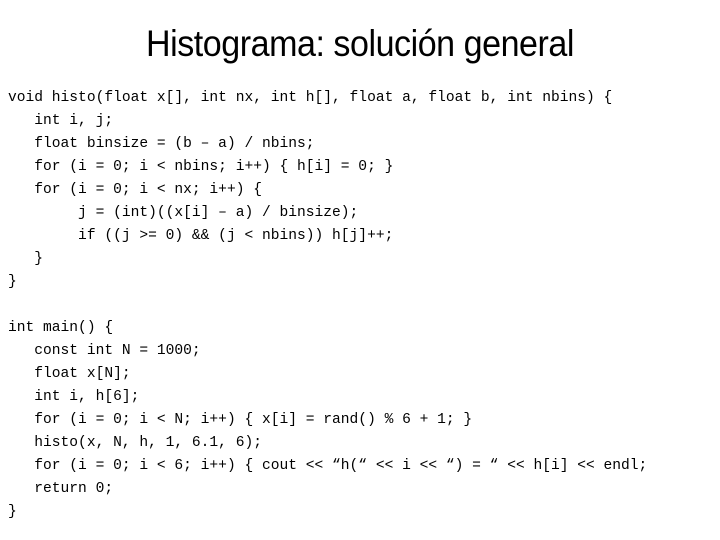  Describe the element at coordinates (69, 374) in the screenshot. I see `code-line-declare-x: float x[N];` at that location.